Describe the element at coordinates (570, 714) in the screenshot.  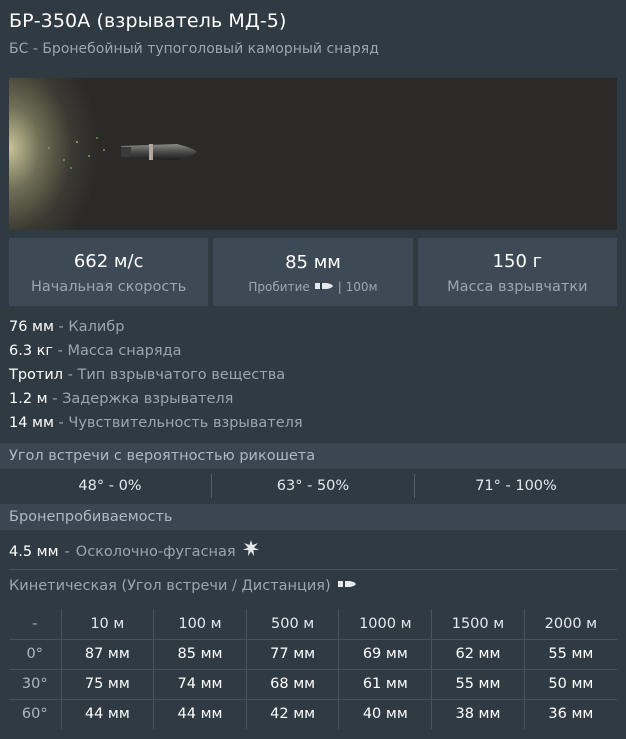
I see `value-cell: 36 мм` at that location.